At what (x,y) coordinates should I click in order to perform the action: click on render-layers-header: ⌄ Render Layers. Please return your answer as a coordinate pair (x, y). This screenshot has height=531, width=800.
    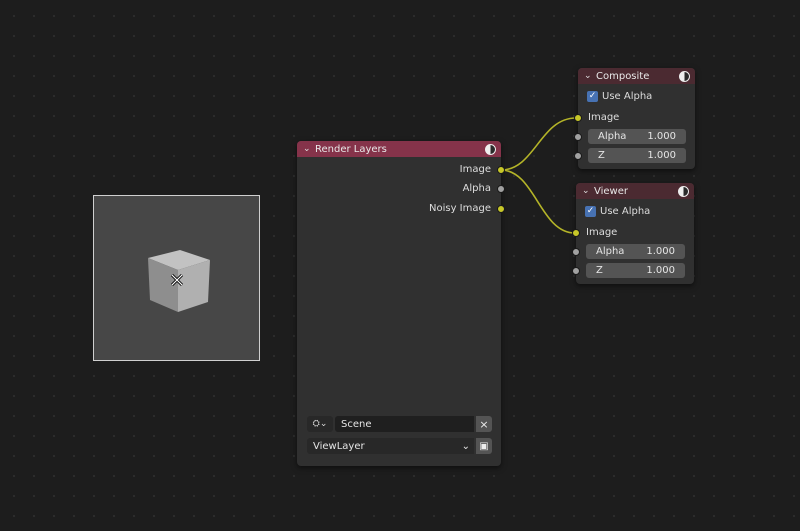
    Looking at the image, I should click on (399, 149).